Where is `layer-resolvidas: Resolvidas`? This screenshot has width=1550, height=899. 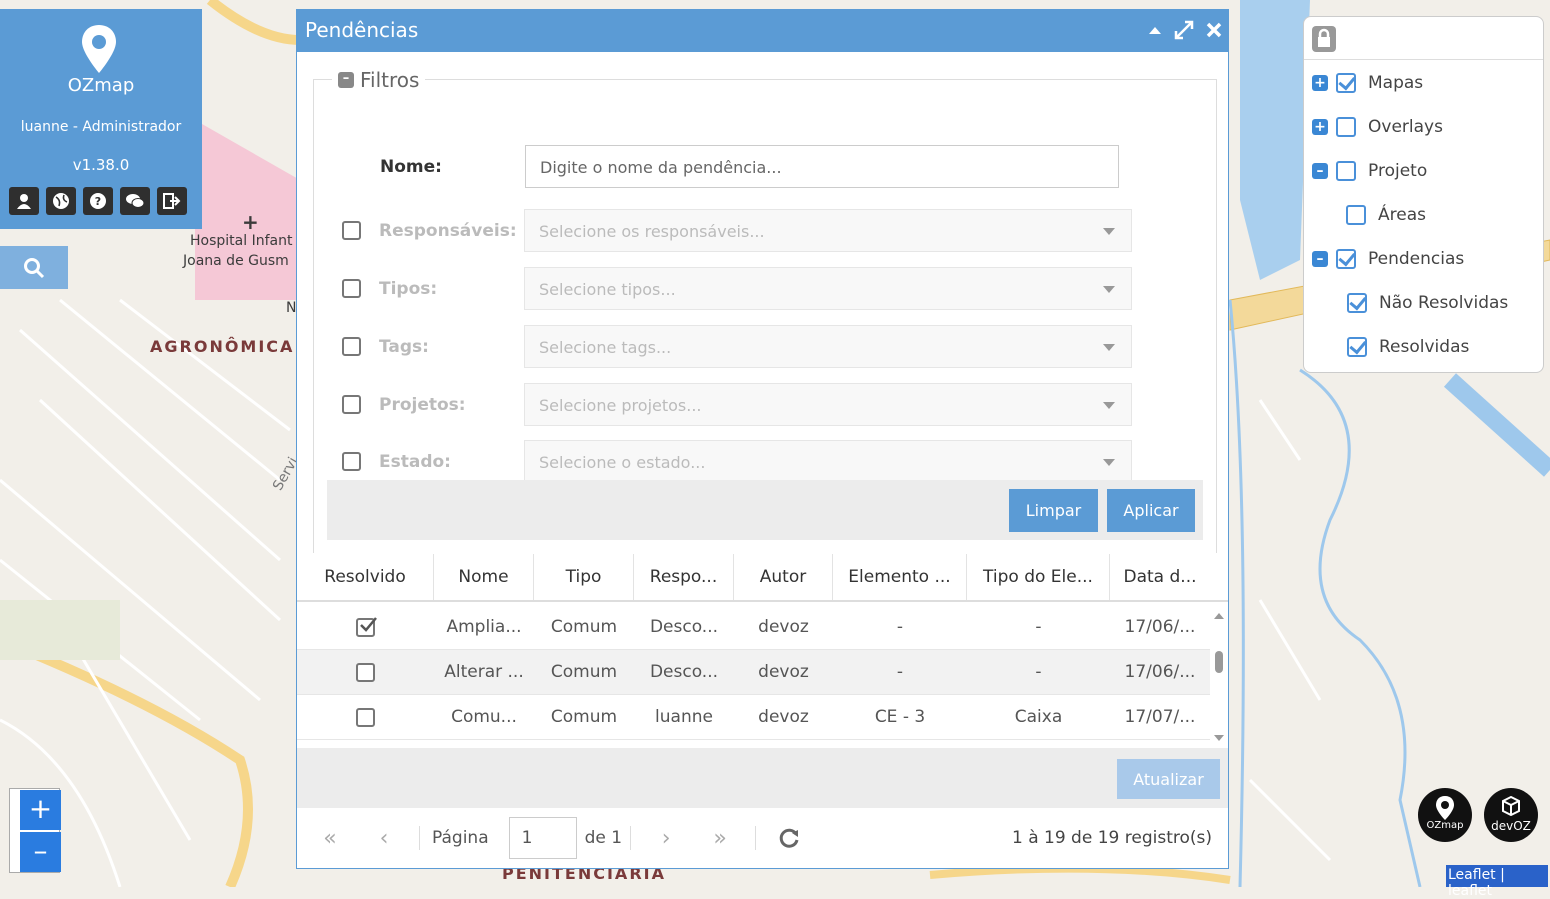
layer-resolvidas: Resolvidas is located at coordinates (1408, 347).